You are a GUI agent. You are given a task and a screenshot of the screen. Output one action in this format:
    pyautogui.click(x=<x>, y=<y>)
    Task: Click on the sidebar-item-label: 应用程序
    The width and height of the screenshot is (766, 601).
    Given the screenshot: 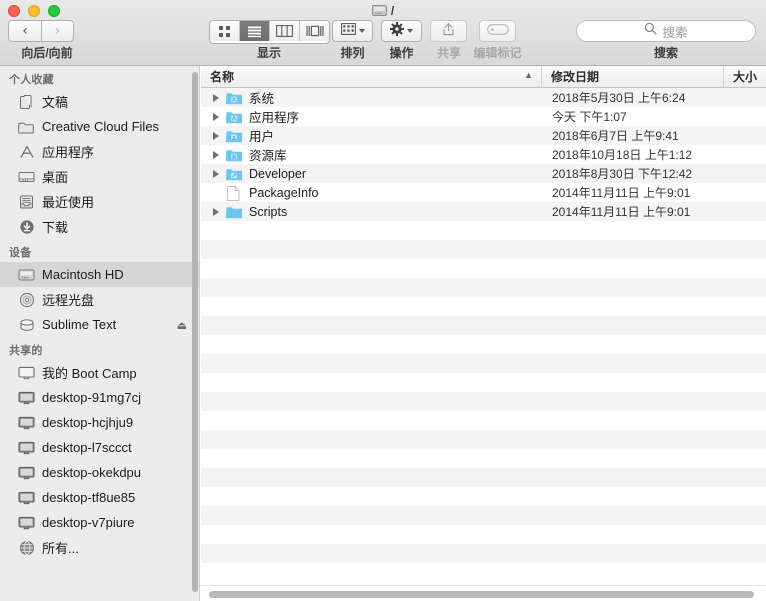 What is the action you would take?
    pyautogui.click(x=68, y=152)
    